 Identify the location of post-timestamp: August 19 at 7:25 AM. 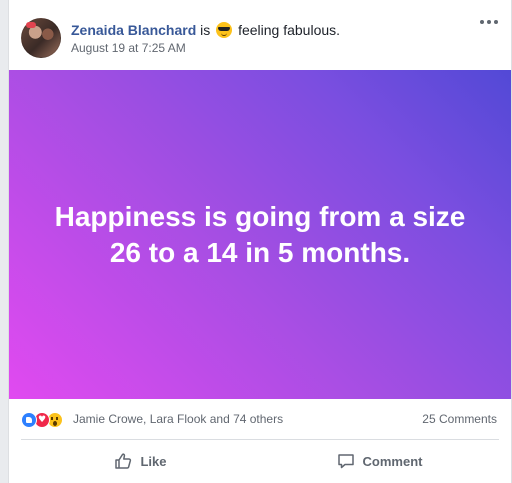
(128, 48).